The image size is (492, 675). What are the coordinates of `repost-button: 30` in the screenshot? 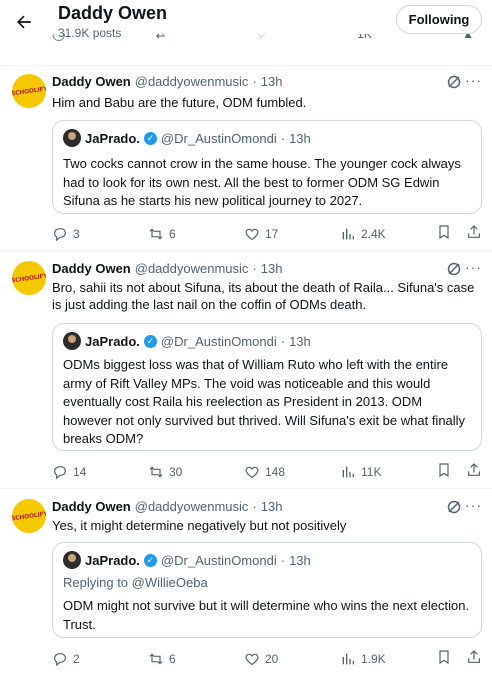 It's located at (196, 472).